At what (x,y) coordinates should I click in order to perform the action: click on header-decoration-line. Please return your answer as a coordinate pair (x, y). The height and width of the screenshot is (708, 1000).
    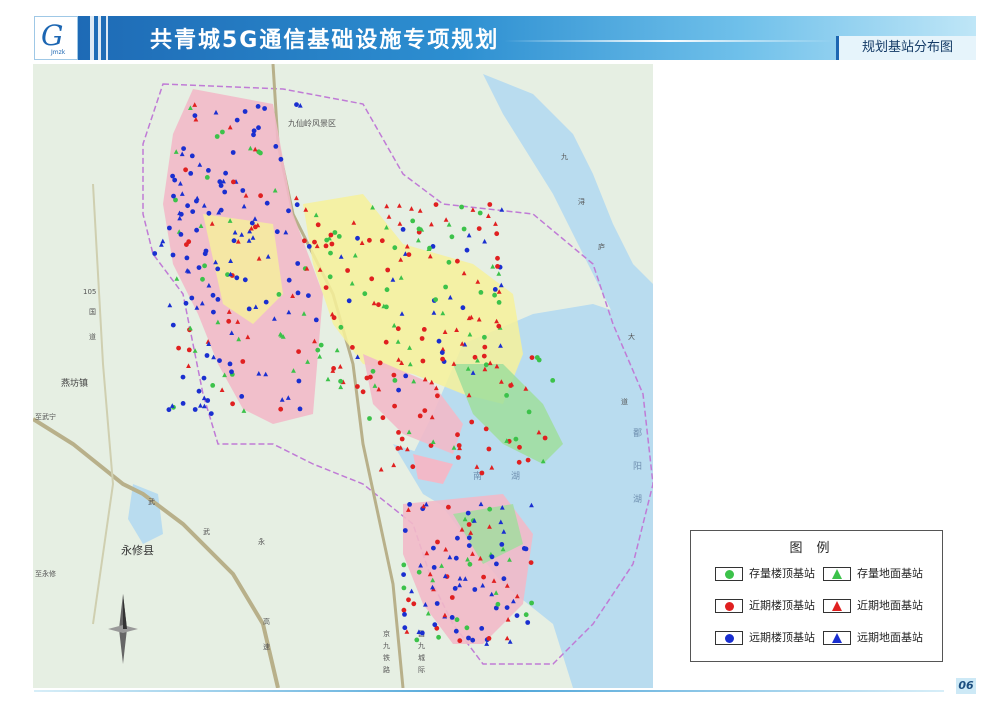
    Looking at the image, I should click on (669, 41).